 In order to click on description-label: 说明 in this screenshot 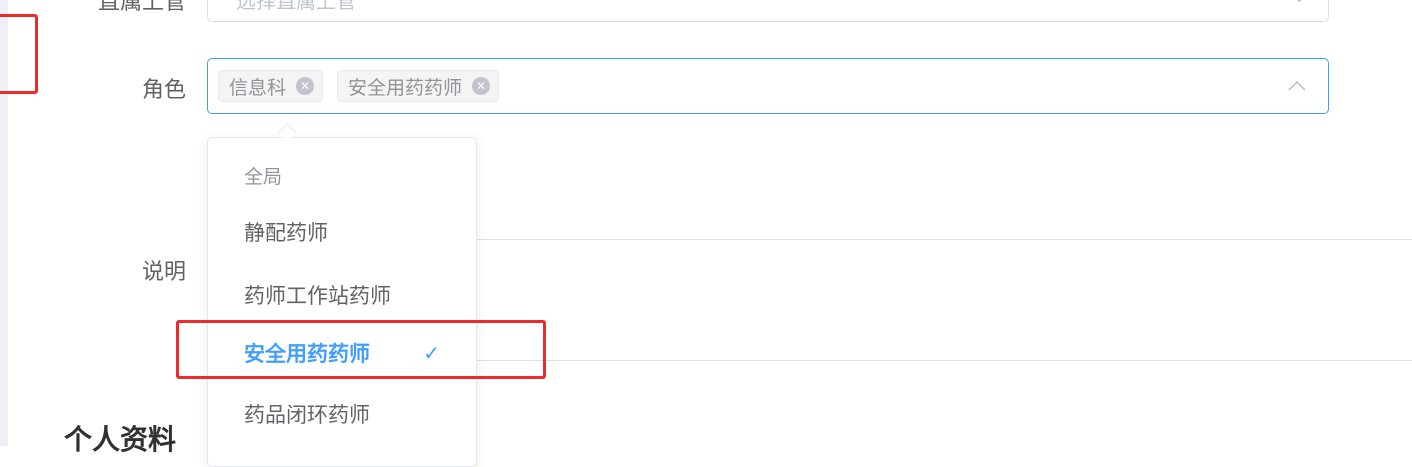, I will do `click(163, 272)`.